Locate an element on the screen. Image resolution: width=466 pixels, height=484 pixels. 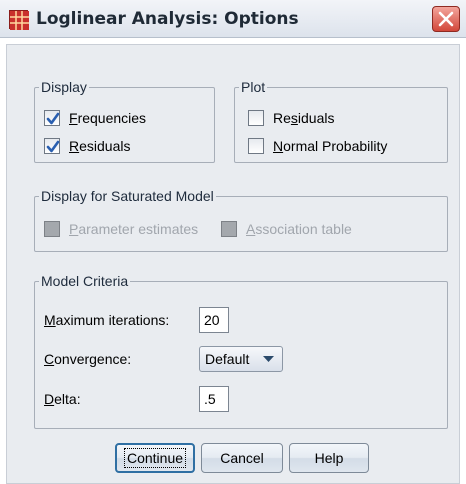
plot-residuals-checkbox: Residuals is located at coordinates (291, 118).